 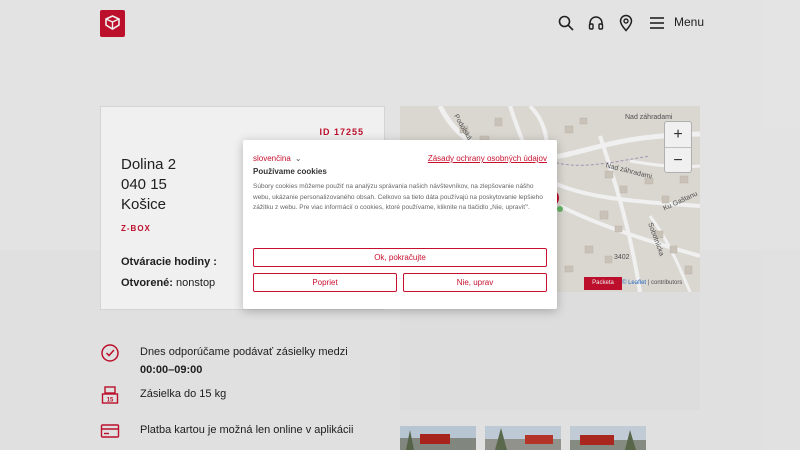 What do you see at coordinates (290, 171) in the screenshot?
I see `cookie-title: Používame cookies` at bounding box center [290, 171].